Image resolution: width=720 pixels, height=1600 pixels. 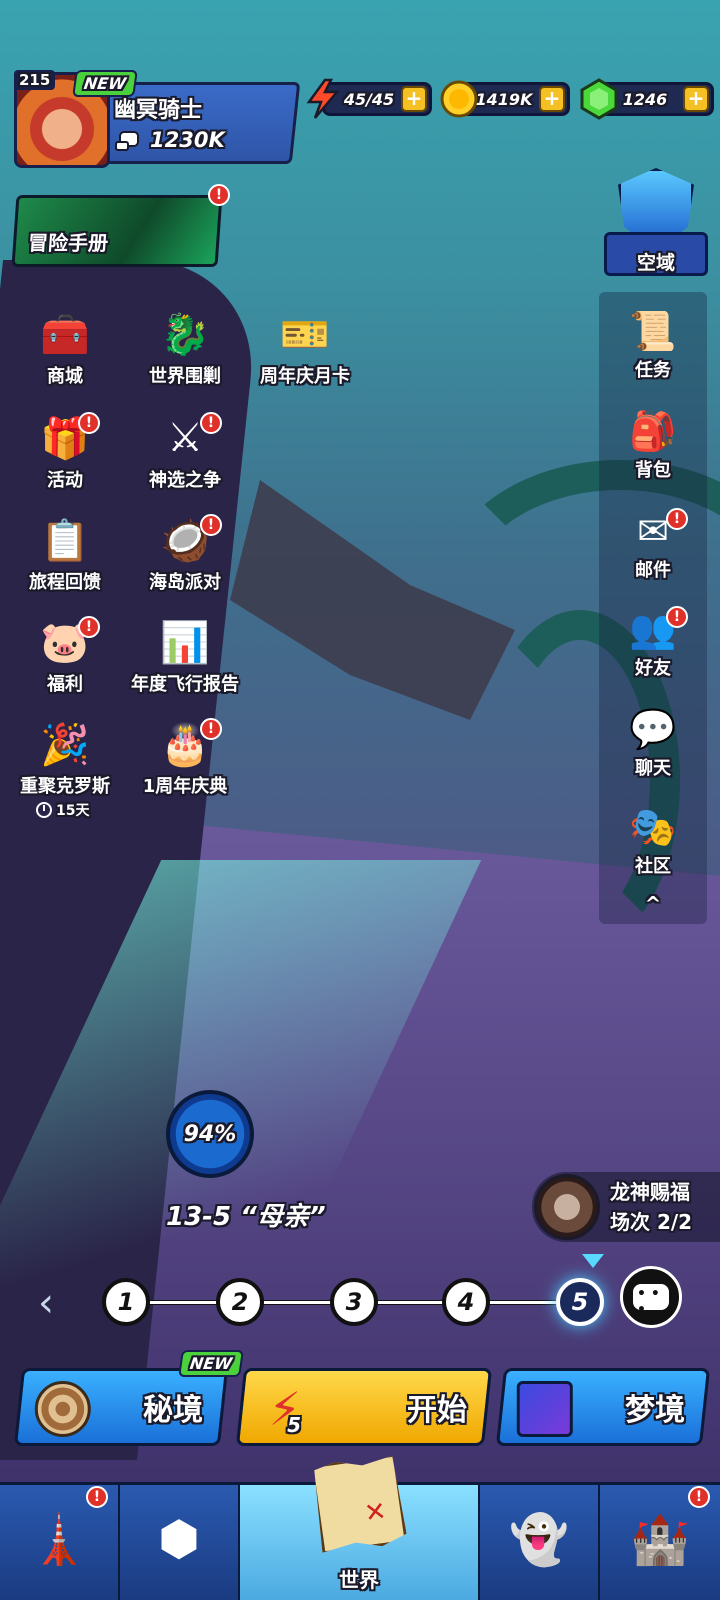 What do you see at coordinates (65, 480) in the screenshot?
I see `feature-label: 活动` at bounding box center [65, 480].